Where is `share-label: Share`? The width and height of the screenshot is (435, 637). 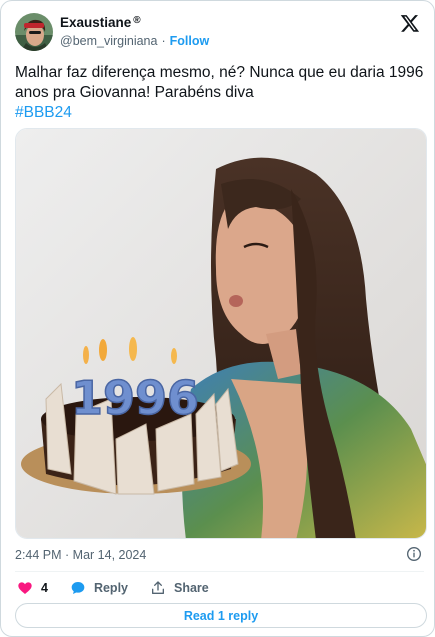
share-label: Share is located at coordinates (191, 588).